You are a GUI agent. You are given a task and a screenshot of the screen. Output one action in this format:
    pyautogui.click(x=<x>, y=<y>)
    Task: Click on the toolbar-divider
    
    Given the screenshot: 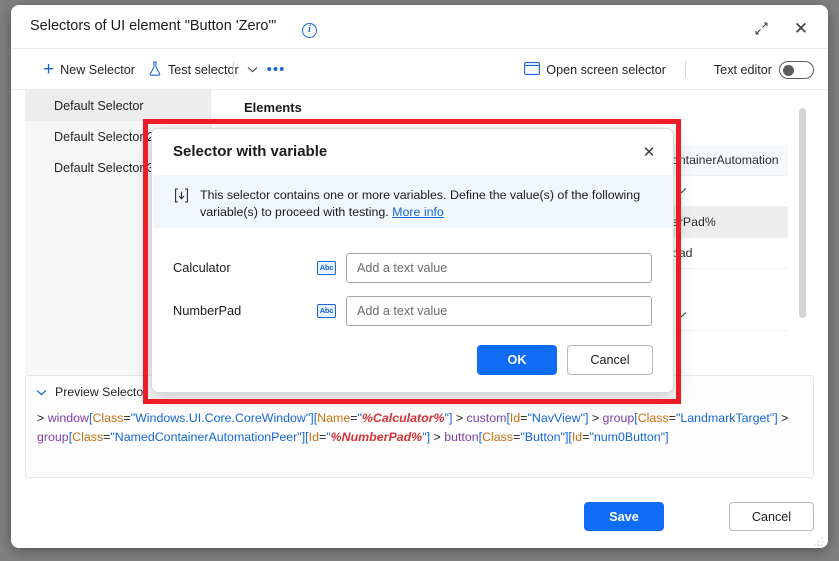 What is the action you would take?
    pyautogui.click(x=233, y=69)
    